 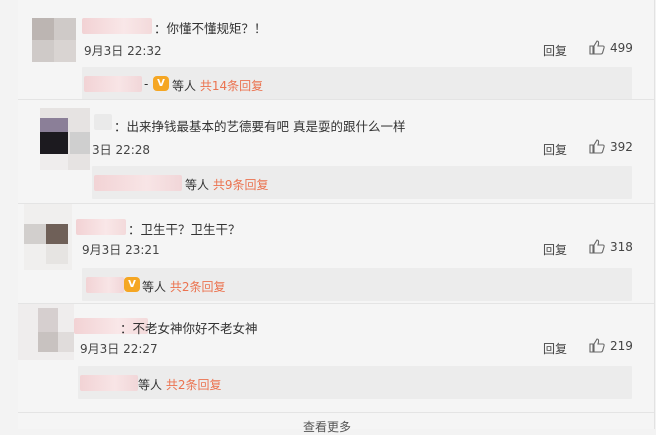 What do you see at coordinates (336, 412) in the screenshot?
I see `divider` at bounding box center [336, 412].